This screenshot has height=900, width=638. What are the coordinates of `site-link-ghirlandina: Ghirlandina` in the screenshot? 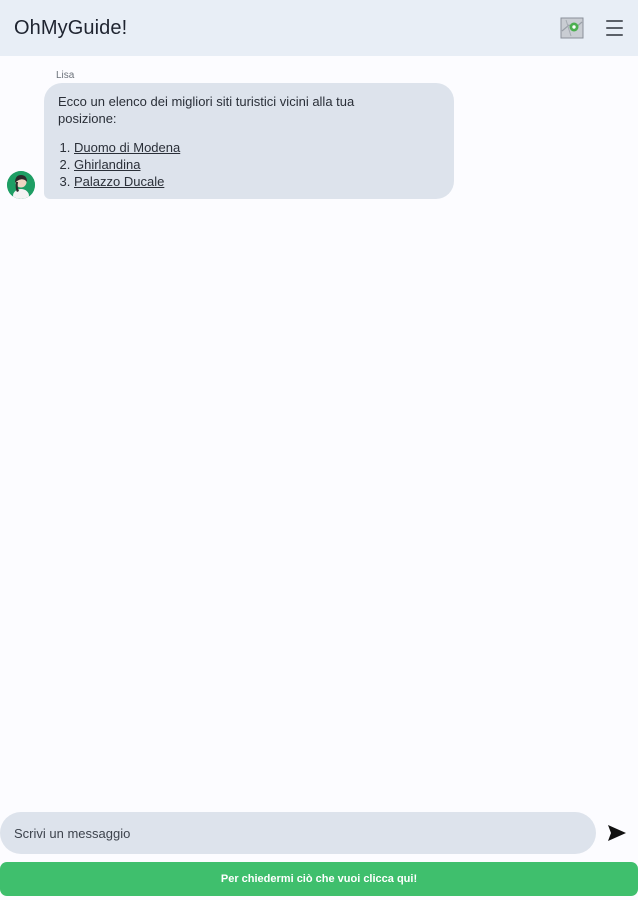 It's located at (107, 164).